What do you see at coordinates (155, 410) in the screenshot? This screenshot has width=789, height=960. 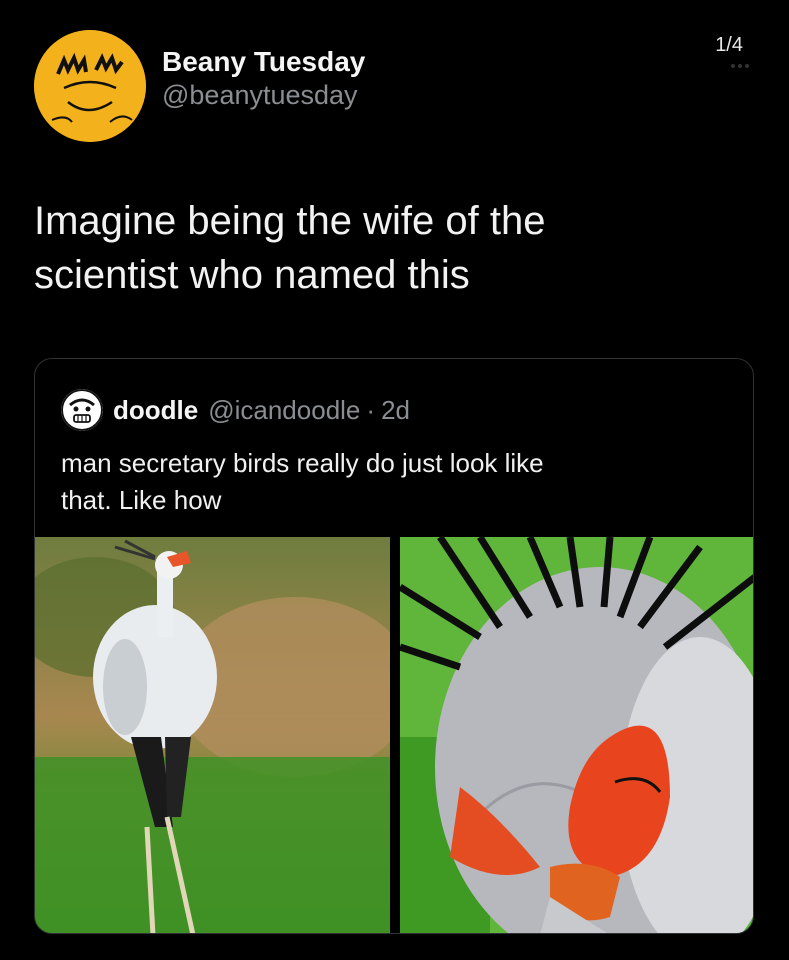 I see `quoted-display-name: doodle` at bounding box center [155, 410].